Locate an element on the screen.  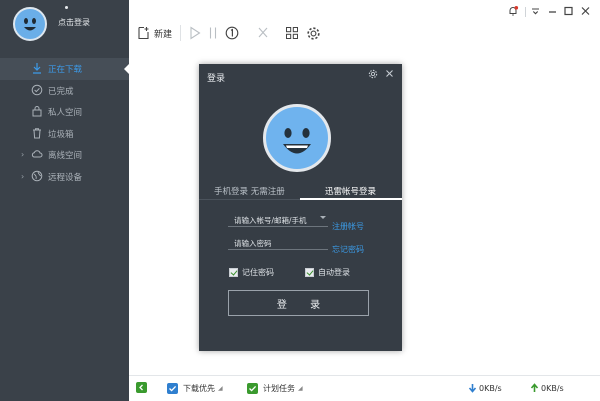
speed-limit-icon is located at coordinates (232, 33).